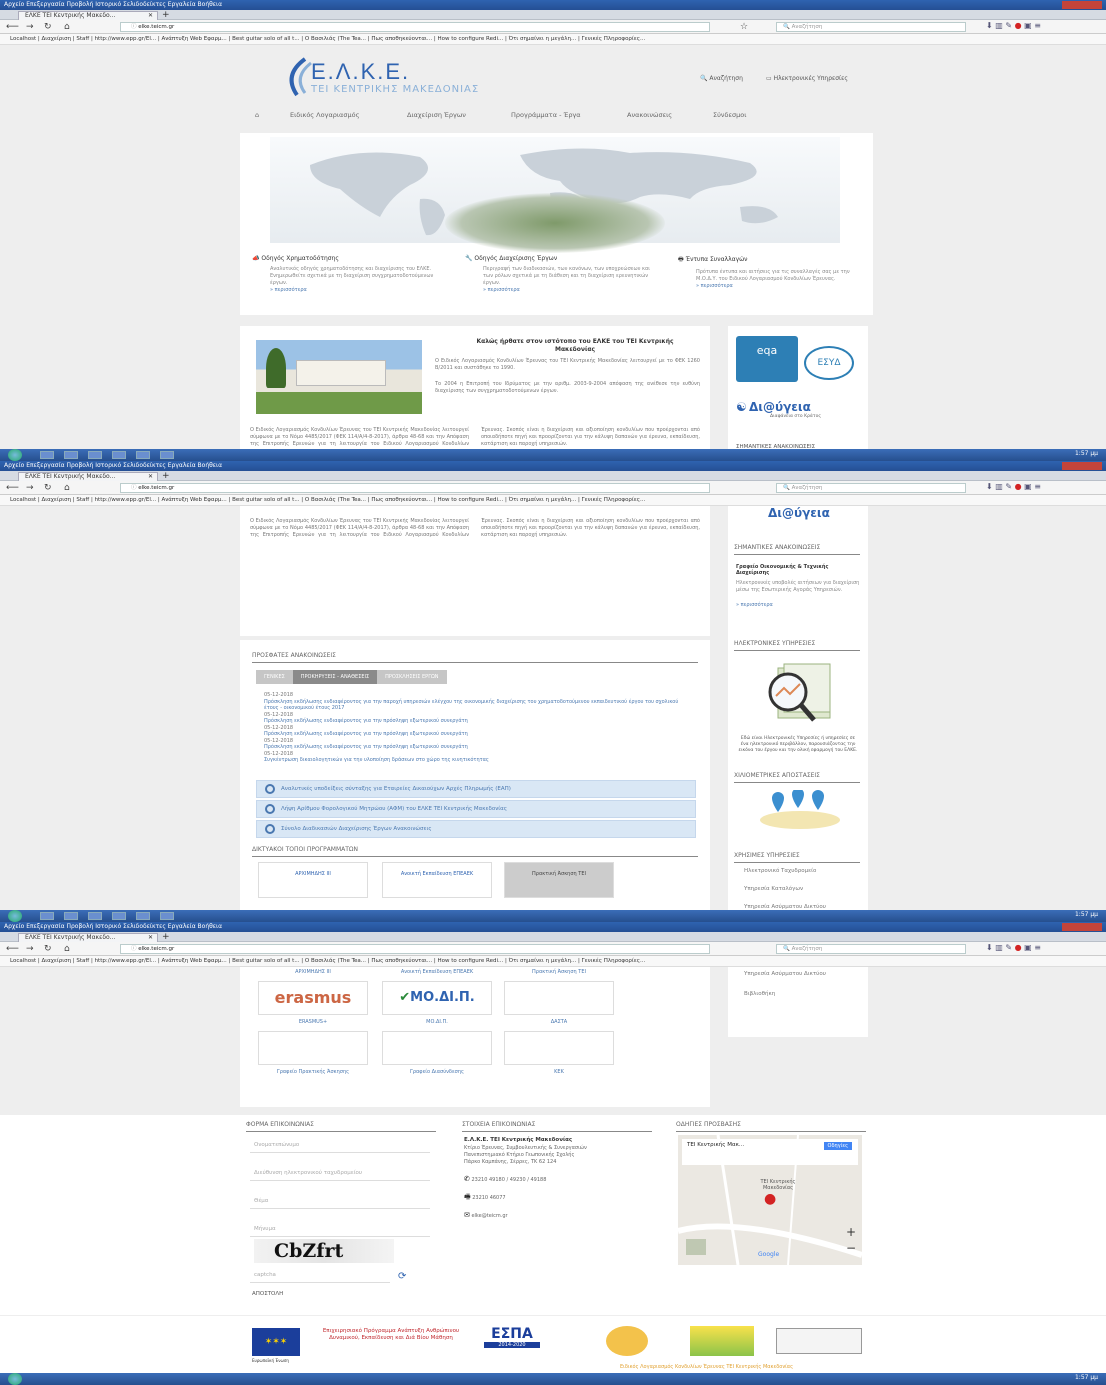 The image size is (1106, 1385). Describe the element at coordinates (851, 1248) in the screenshot. I see `zoom-out-button: −` at that location.